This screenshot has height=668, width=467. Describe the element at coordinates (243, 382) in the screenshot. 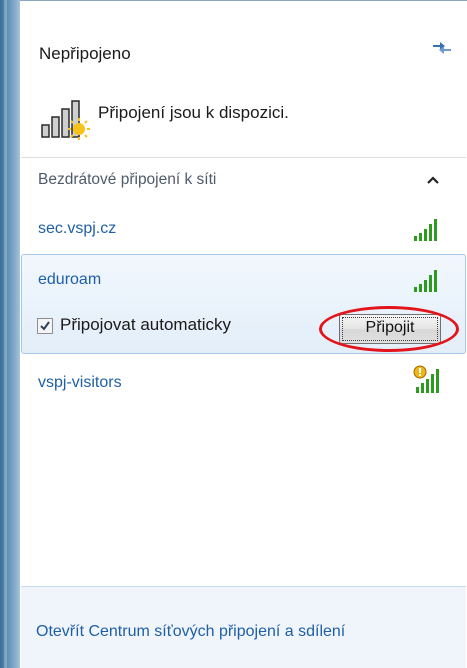

I see `network-item-vspj-visitors: vspj-visitors` at that location.